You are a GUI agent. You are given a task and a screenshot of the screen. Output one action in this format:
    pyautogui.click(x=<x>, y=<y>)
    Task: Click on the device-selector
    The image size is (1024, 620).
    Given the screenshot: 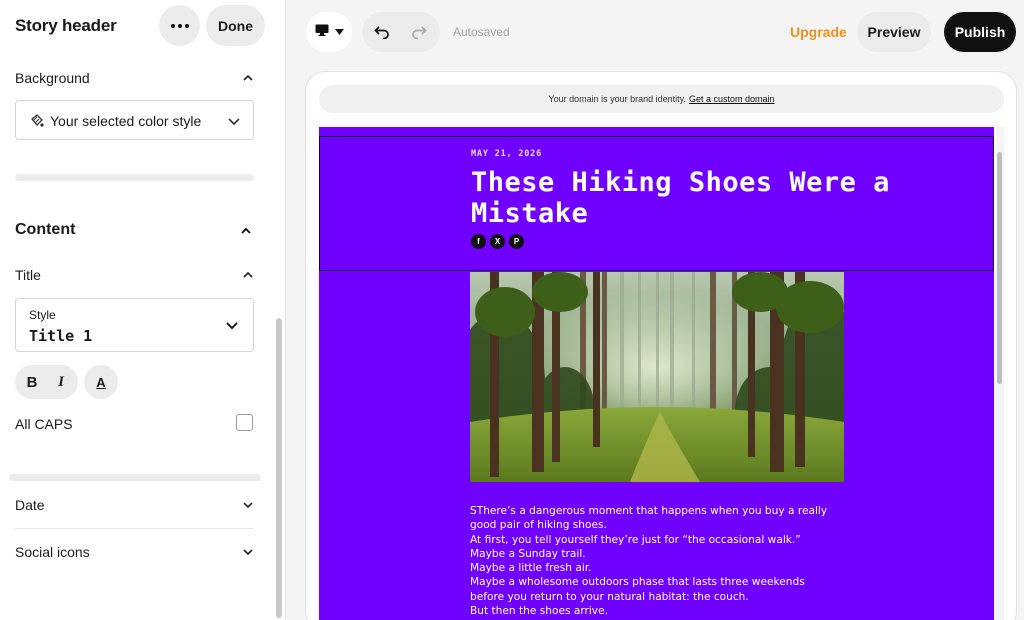 What is the action you would take?
    pyautogui.click(x=329, y=32)
    